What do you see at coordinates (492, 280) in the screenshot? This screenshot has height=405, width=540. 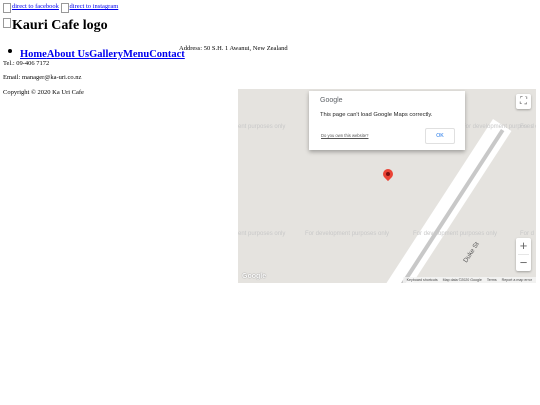 I see `terms-link: Terms` at bounding box center [492, 280].